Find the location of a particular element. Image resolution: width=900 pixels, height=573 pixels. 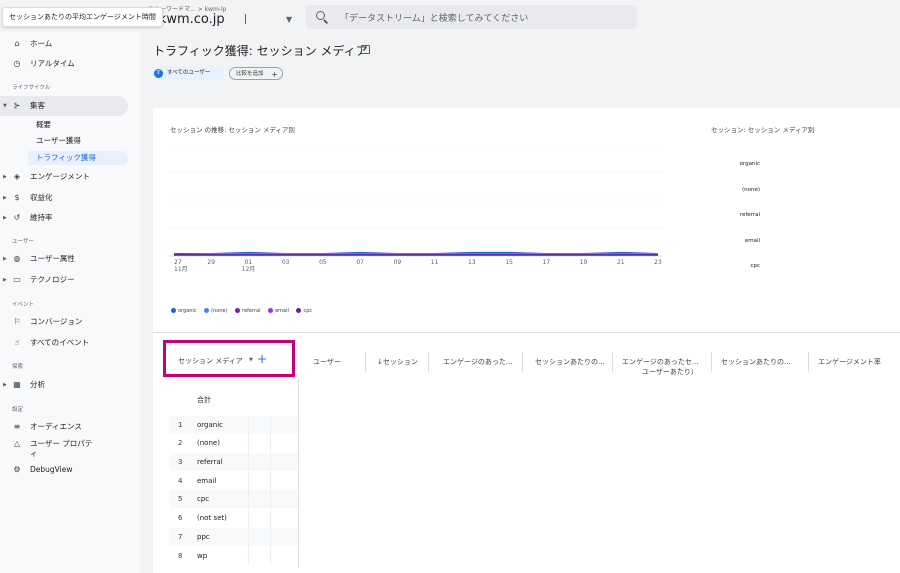

verified-check-icon: ✓ is located at coordinates (365, 49).